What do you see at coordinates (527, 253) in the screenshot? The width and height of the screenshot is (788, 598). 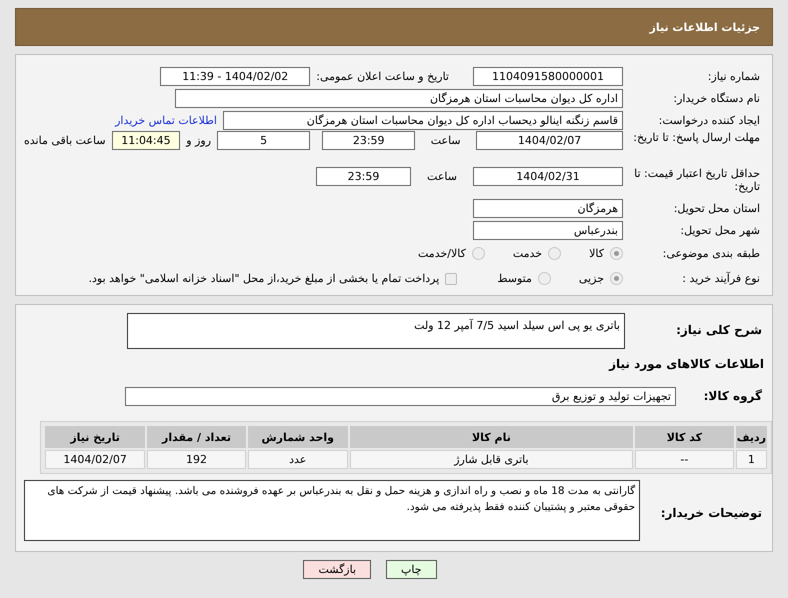 I see `radio-label: خدمت` at bounding box center [527, 253].